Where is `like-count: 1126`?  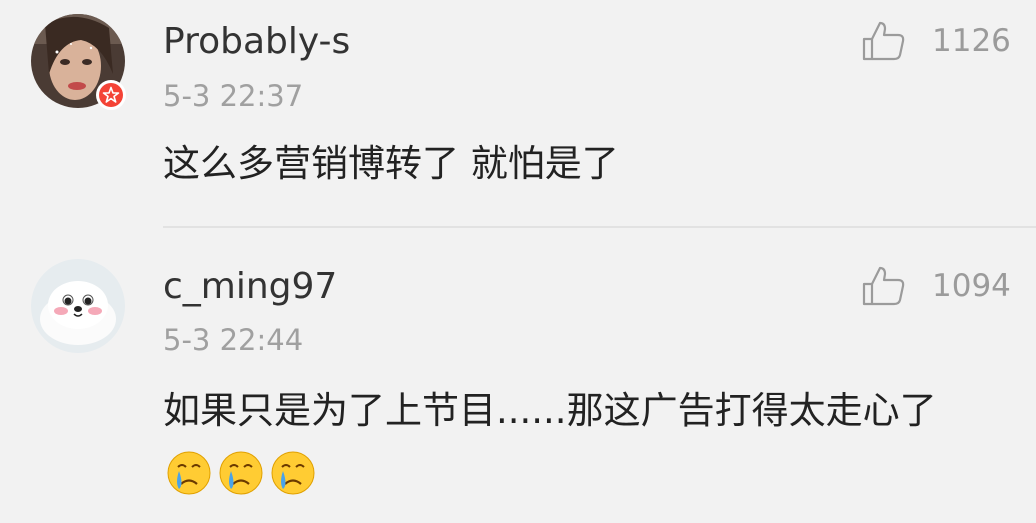
like-count: 1126 is located at coordinates (971, 41).